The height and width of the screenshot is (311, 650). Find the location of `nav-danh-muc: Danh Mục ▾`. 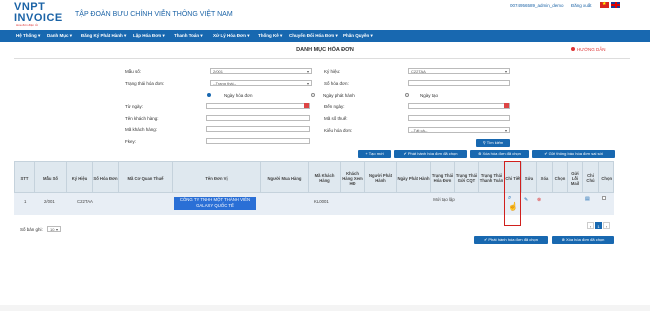

nav-danh-muc: Danh Mục ▾ is located at coordinates (59, 36).